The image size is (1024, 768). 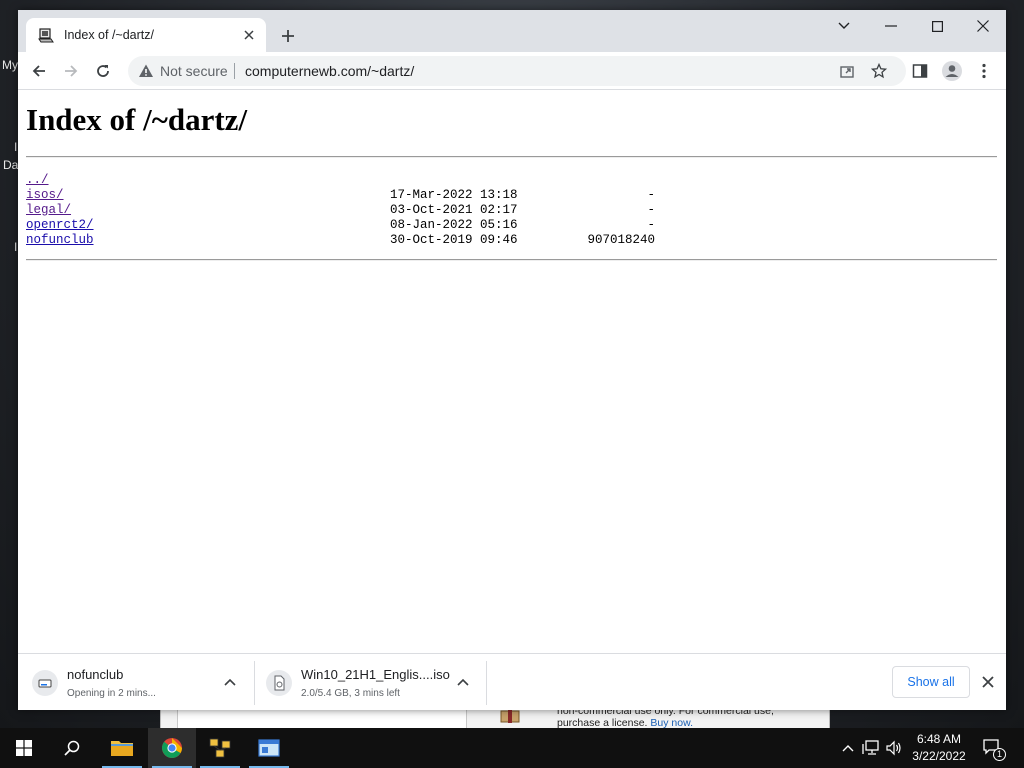 I want to click on download-filename: nofunclub, so click(x=95, y=674).